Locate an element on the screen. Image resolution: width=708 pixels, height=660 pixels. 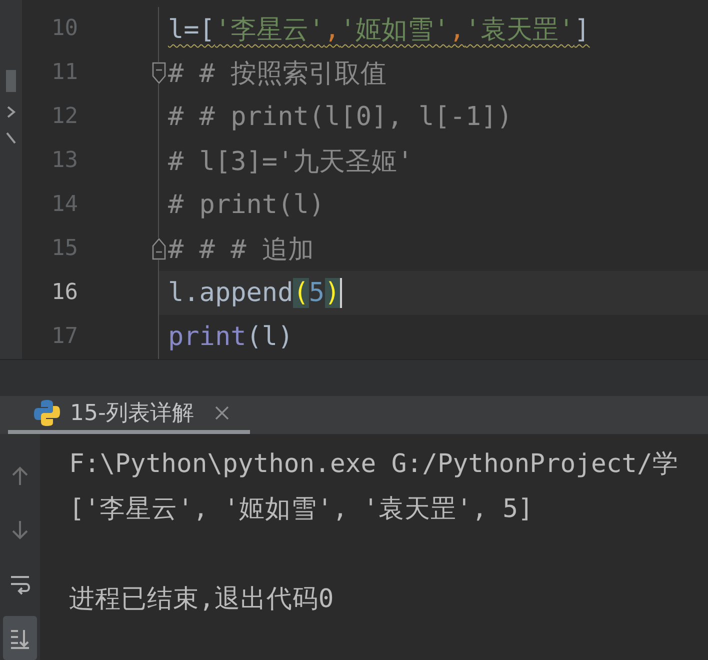
chevron-icon is located at coordinates (11, 112).